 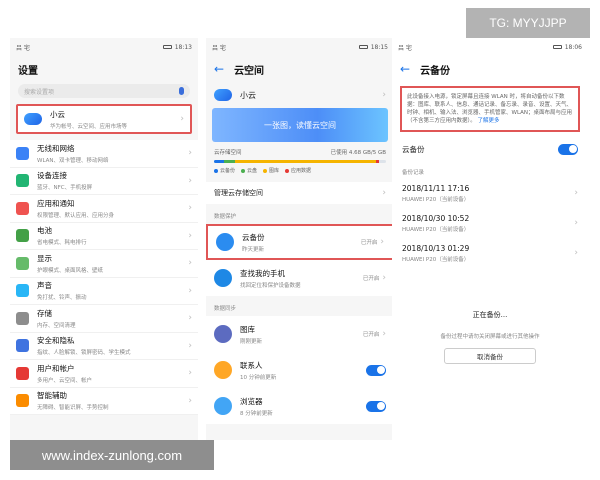 What do you see at coordinates (252, 171) in the screenshot?
I see `legend-label: 云盘` at bounding box center [252, 171].